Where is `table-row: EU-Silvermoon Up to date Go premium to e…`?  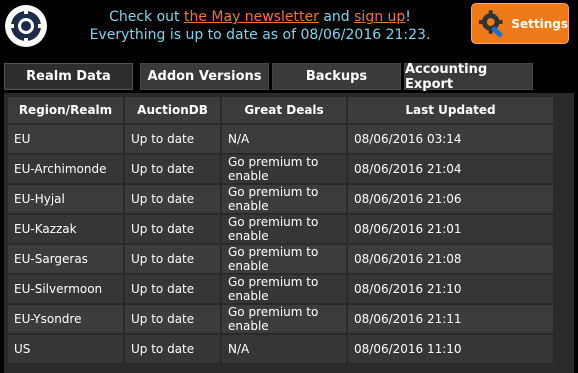 table-row: EU-Silvermoon Up to date Go premium to e… is located at coordinates (280, 290).